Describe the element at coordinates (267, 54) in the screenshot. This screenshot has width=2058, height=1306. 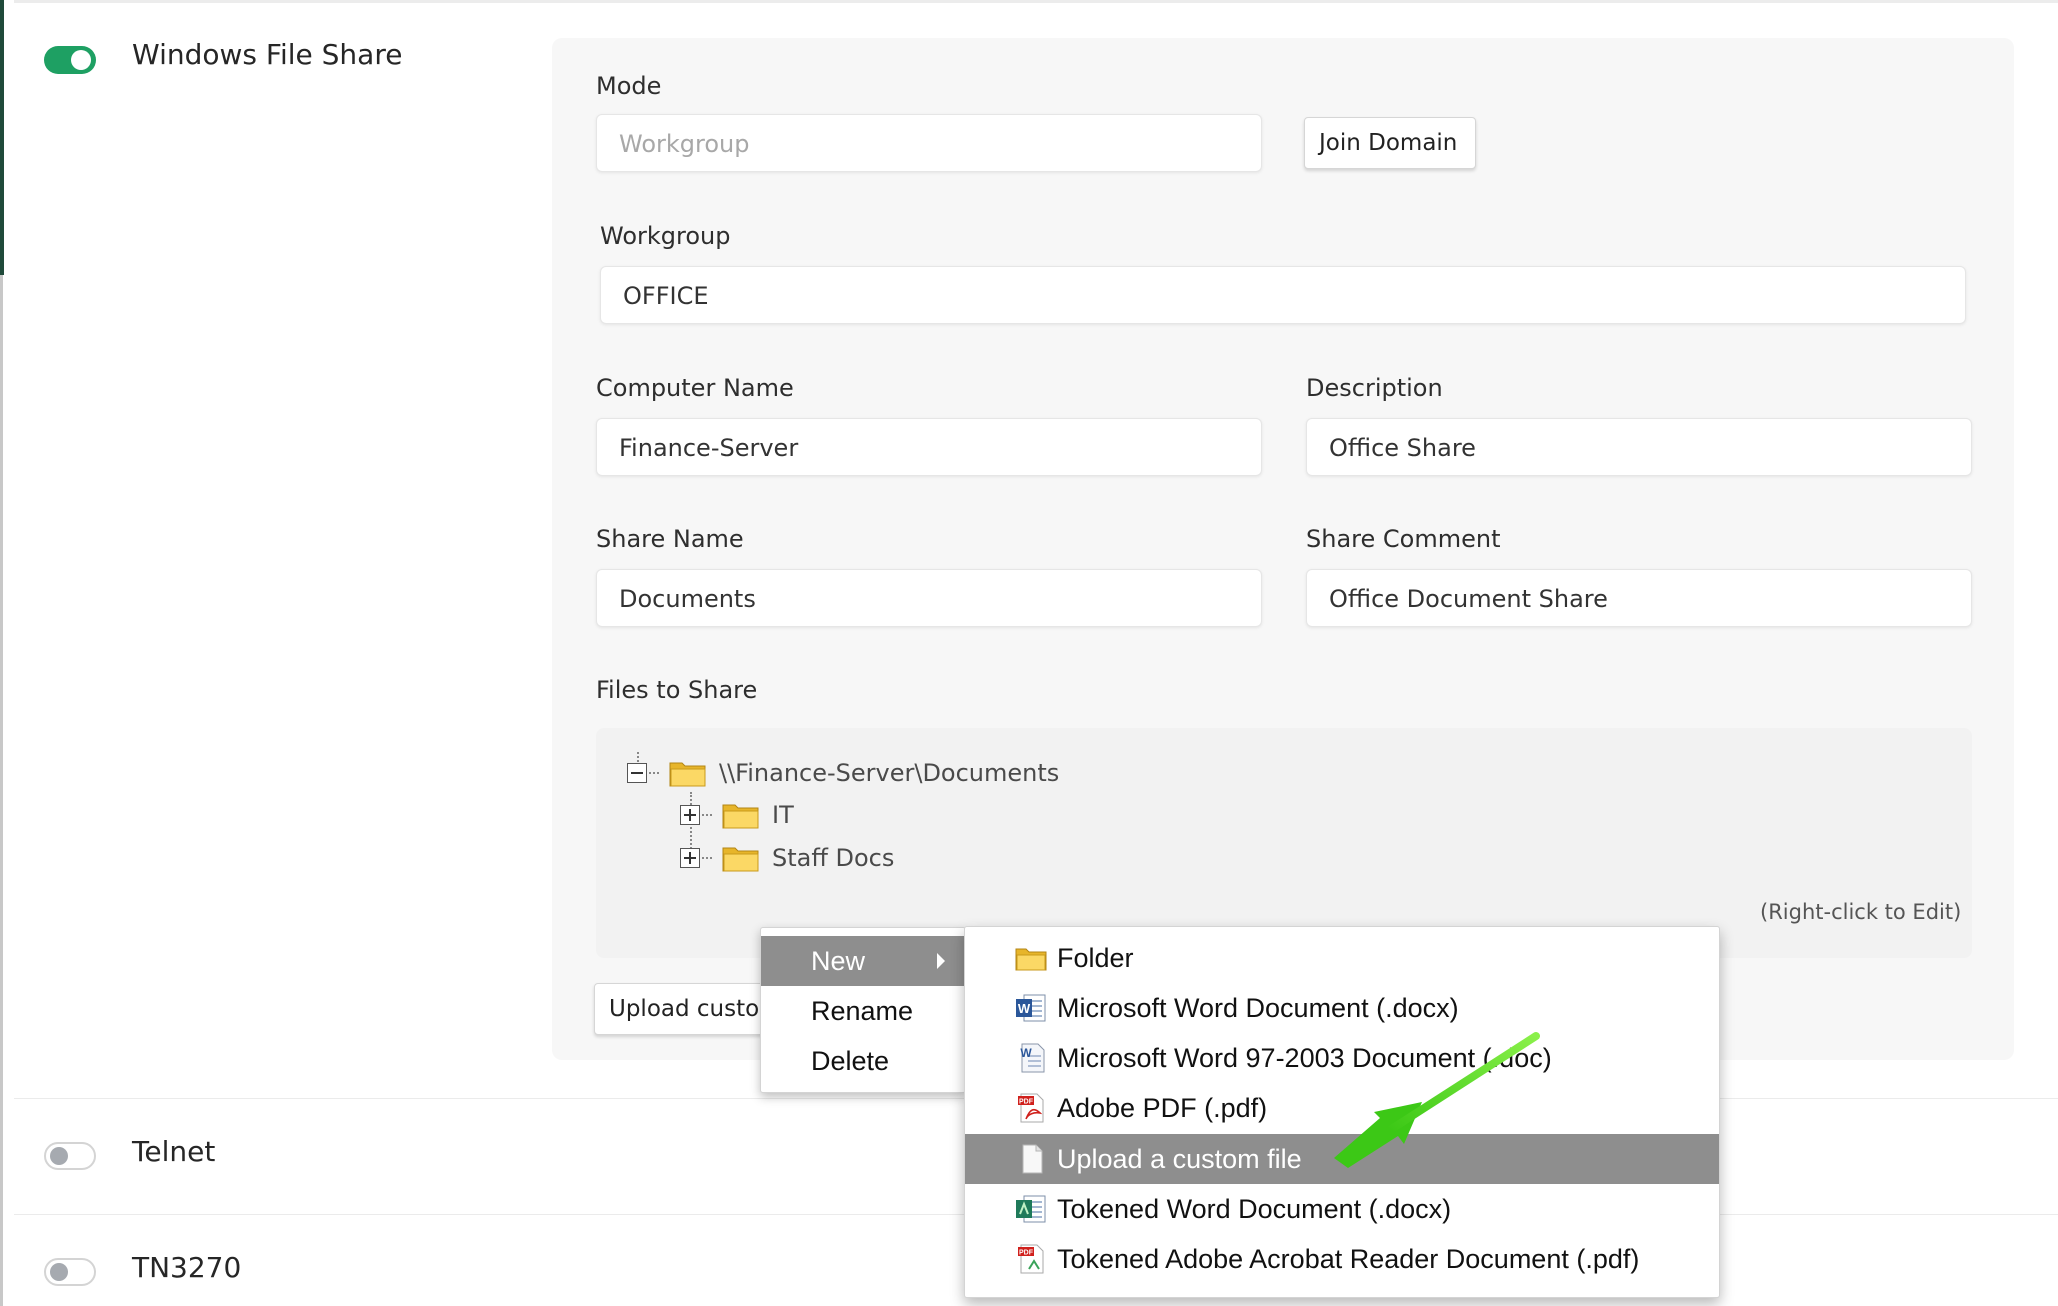
I see `service-label-windows-file-share: Windows File Share` at that location.